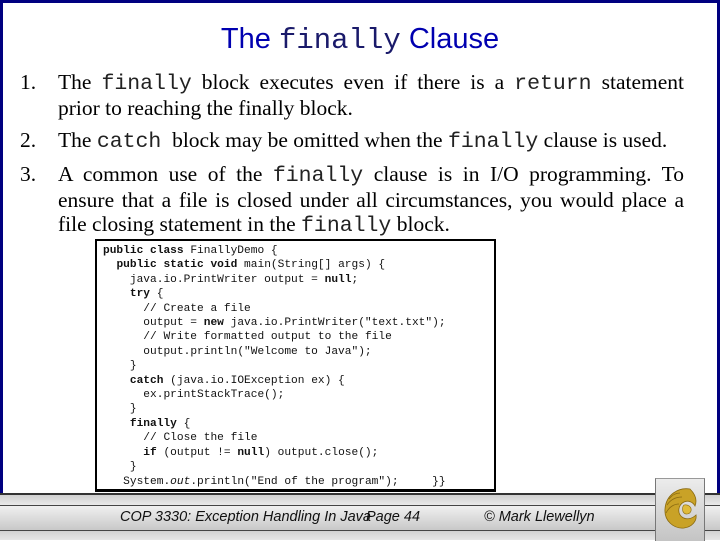  Describe the element at coordinates (180, 438) in the screenshot. I see `code-line: // Close the file` at that location.